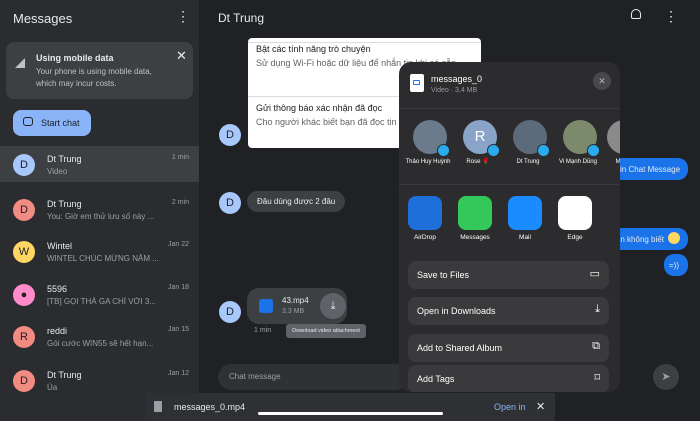  Describe the element at coordinates (674, 238) in the screenshot. I see `emoji-icon` at that location.